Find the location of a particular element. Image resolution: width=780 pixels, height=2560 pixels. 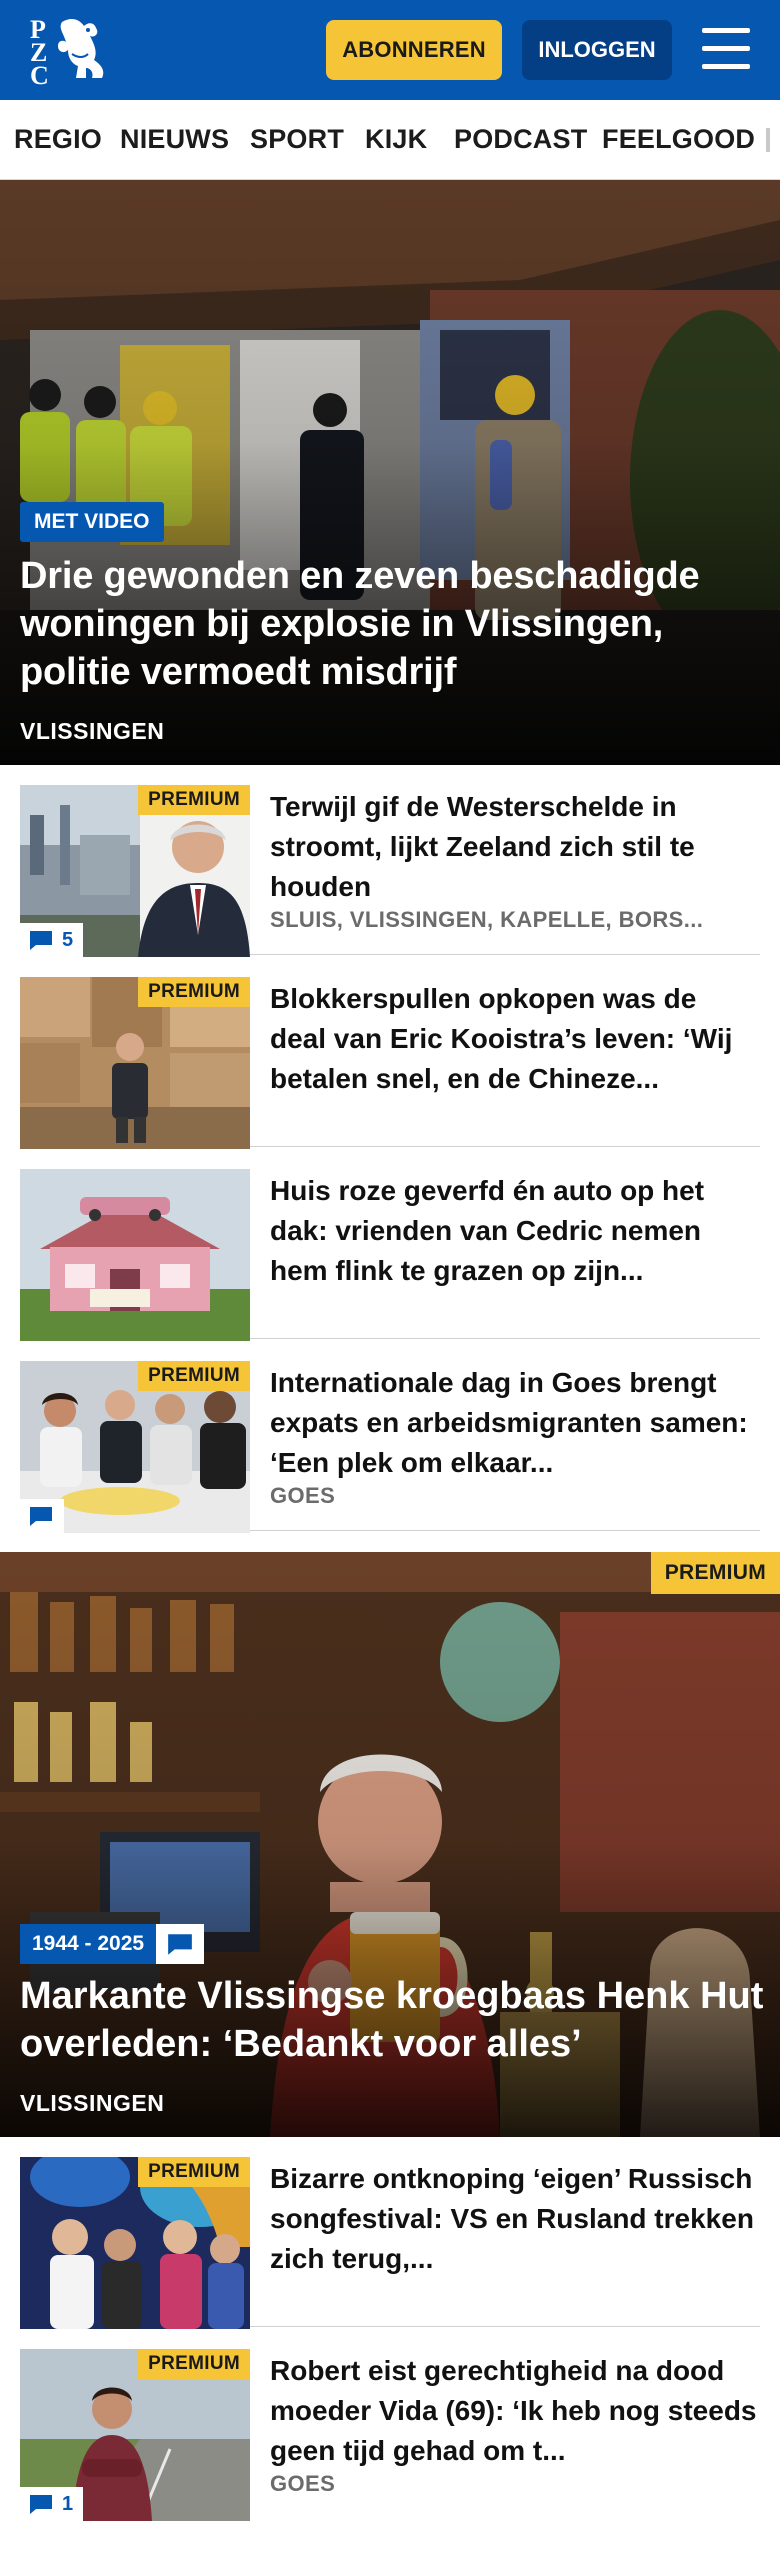

nav-overflow-indicator is located at coordinates (768, 140).